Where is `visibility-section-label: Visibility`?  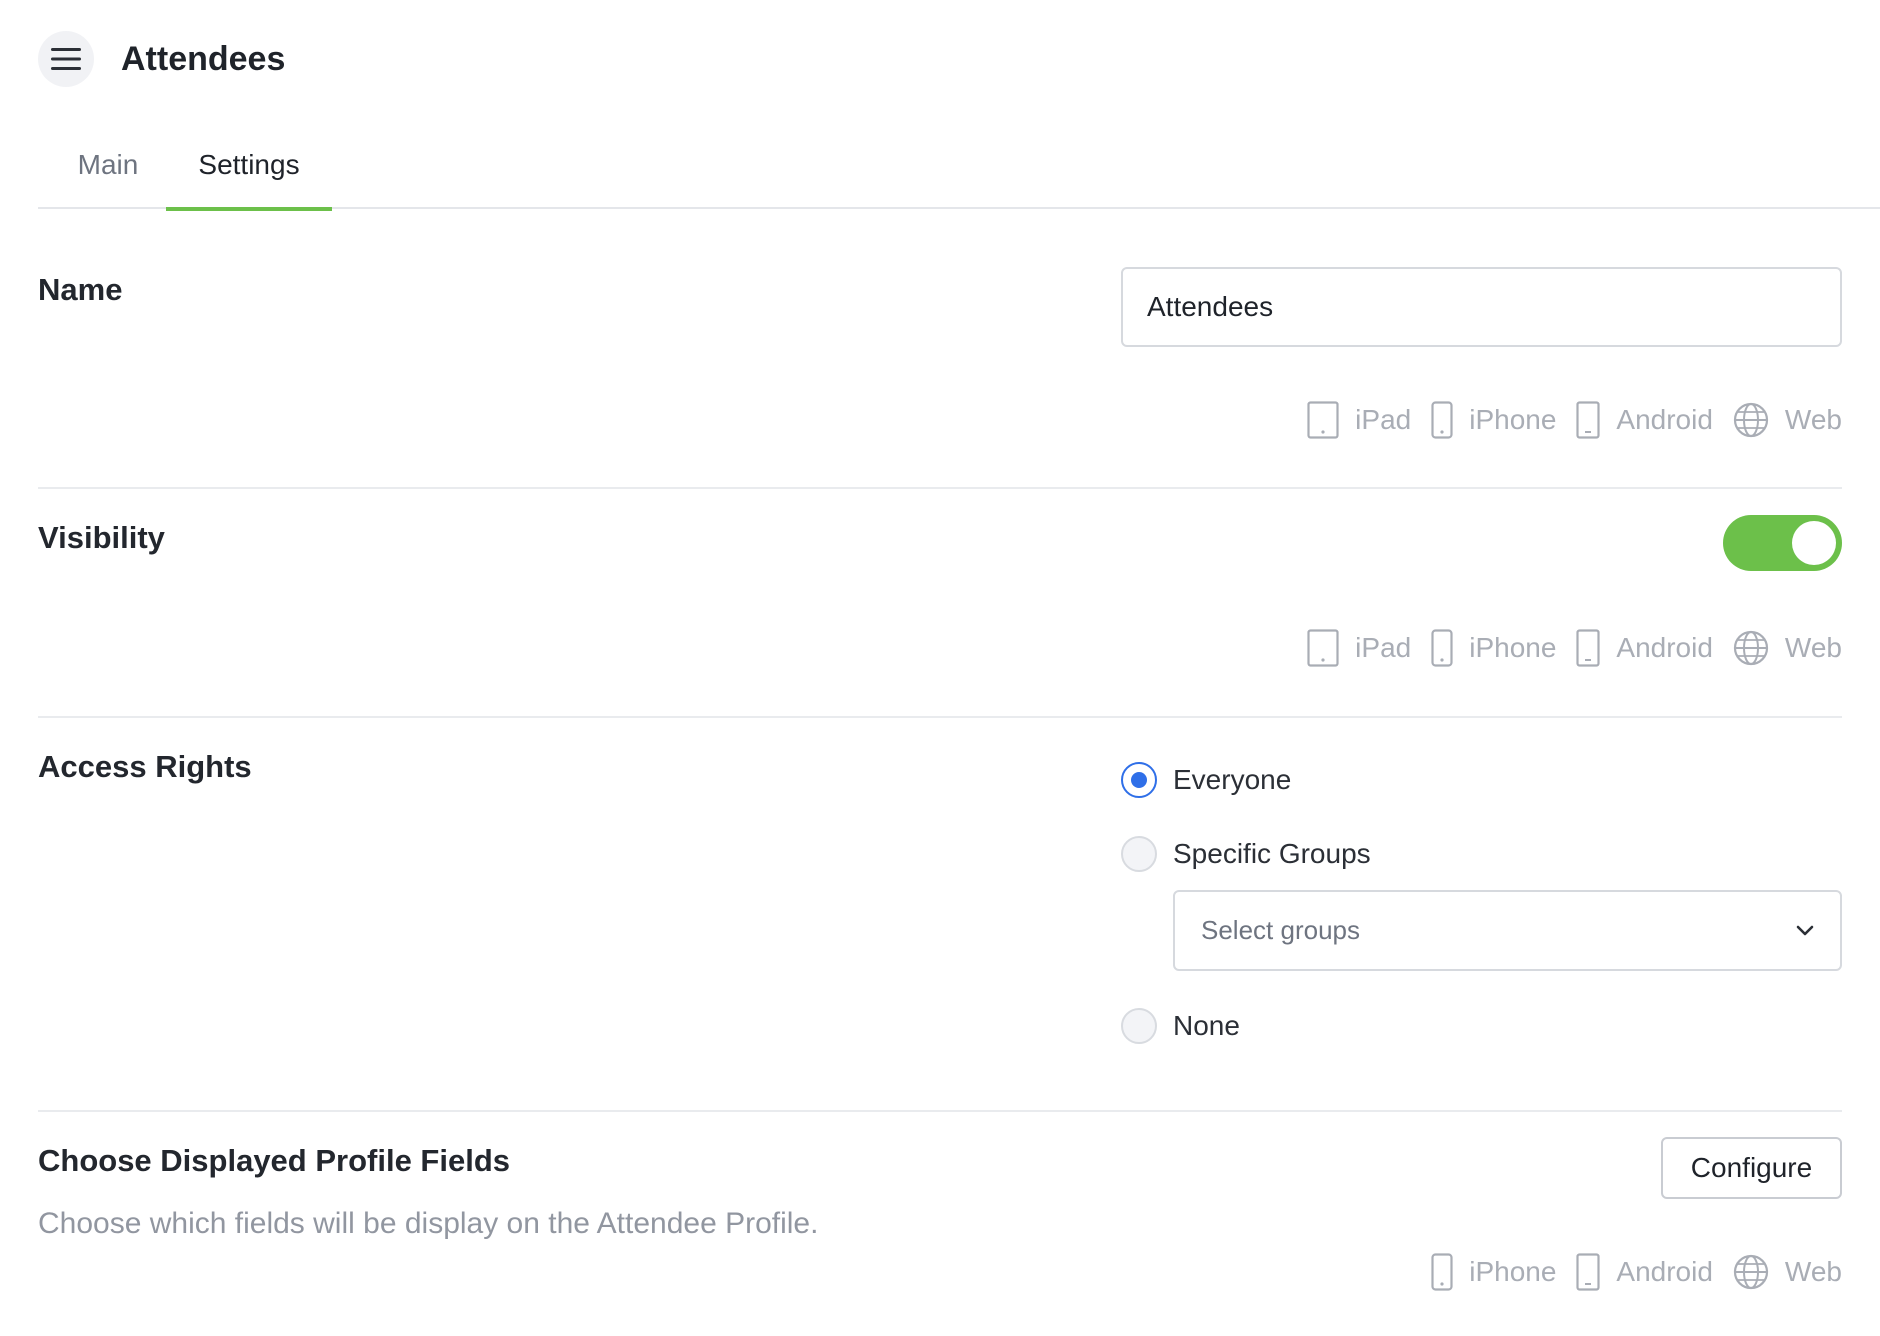 visibility-section-label: Visibility is located at coordinates (101, 537).